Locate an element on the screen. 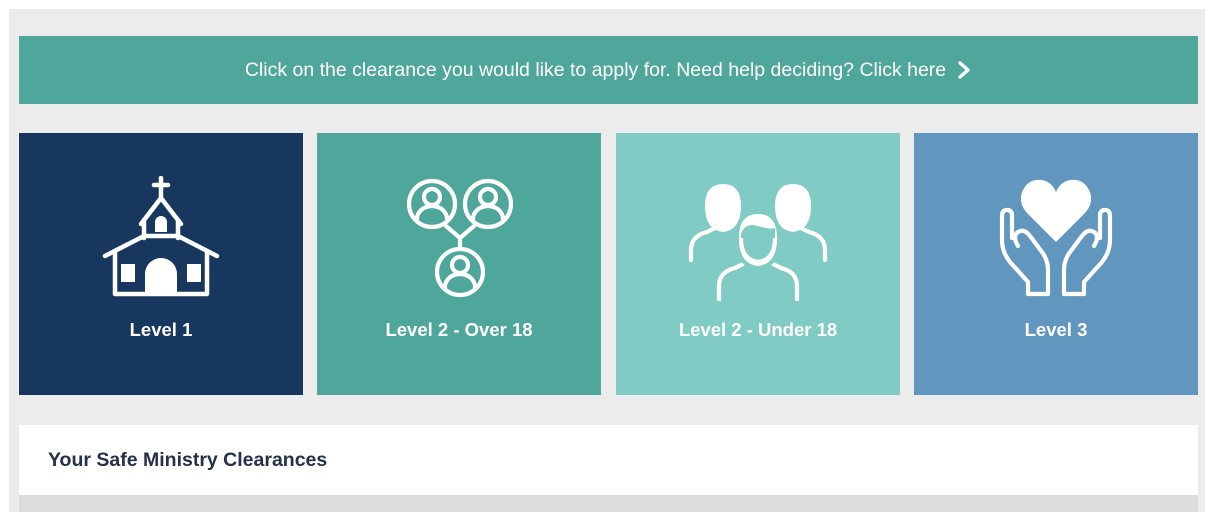 The height and width of the screenshot is (512, 1205). tile-label: Level 1 is located at coordinates (161, 329).